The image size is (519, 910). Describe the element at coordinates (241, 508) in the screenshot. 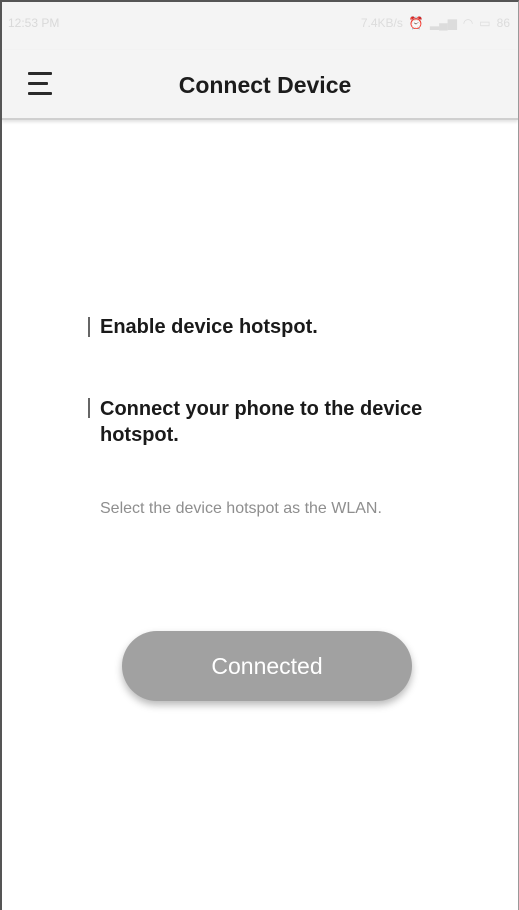

I see `hint-text: Select the device hotspot as the WLAN.` at that location.